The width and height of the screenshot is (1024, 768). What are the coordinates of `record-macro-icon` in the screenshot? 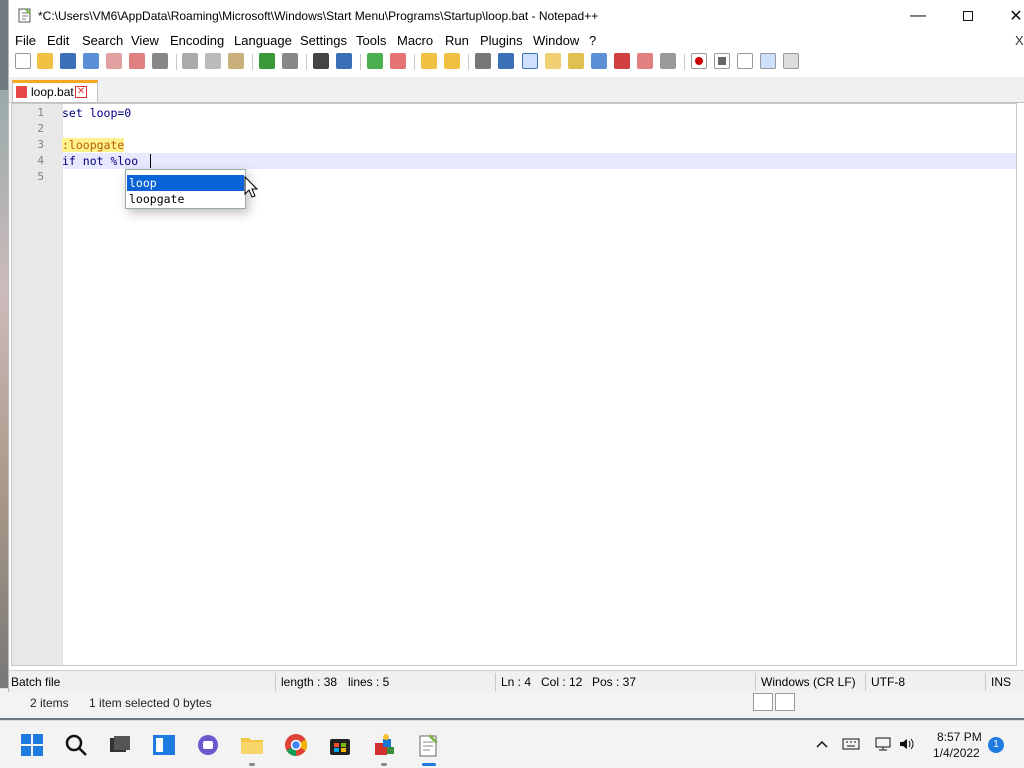 It's located at (699, 61).